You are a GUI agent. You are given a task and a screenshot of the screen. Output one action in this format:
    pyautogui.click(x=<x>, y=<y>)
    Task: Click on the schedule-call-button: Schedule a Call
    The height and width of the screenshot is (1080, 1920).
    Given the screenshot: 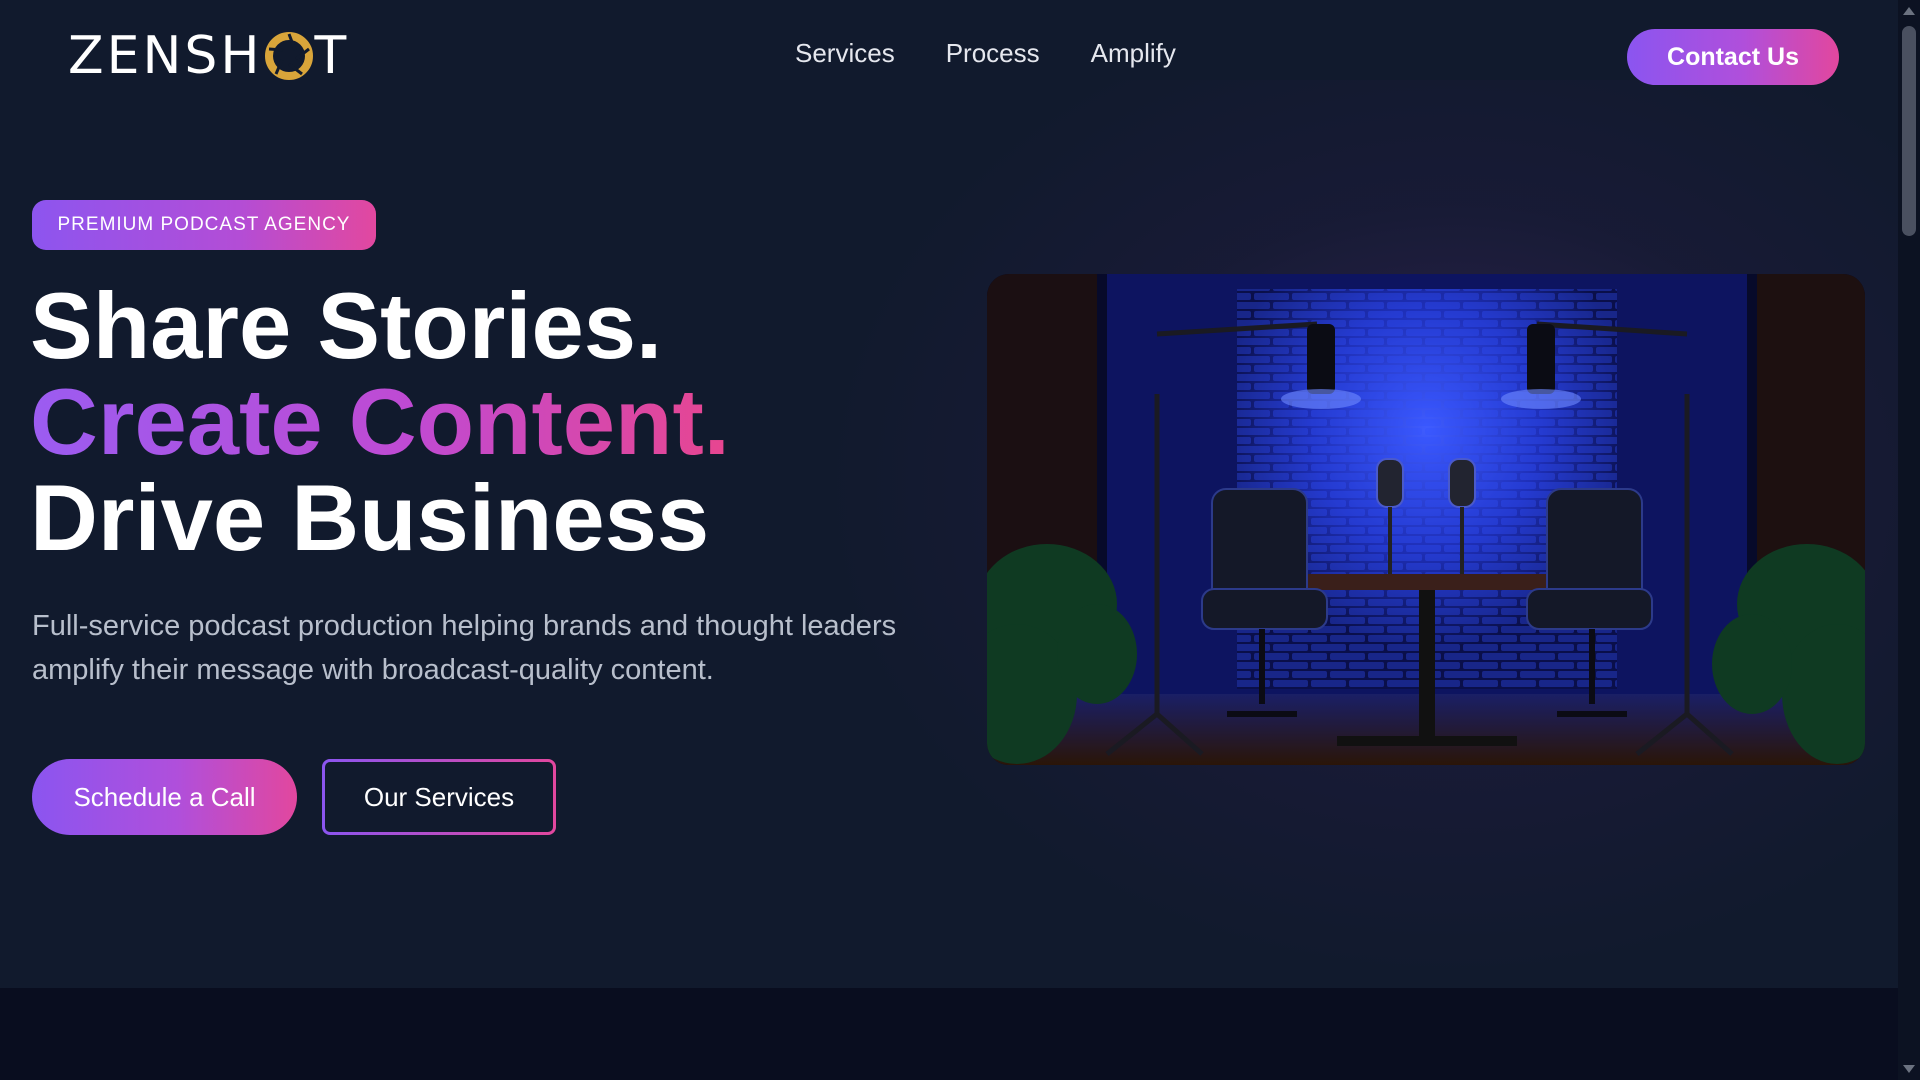 What is the action you would take?
    pyautogui.click(x=164, y=797)
    